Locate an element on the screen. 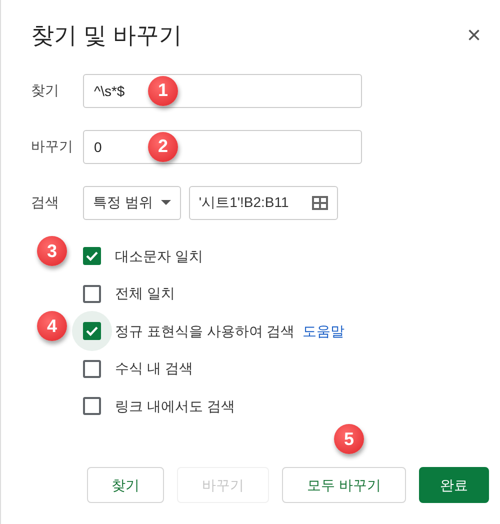 The image size is (500, 524). option-label: 대소문자 일치 is located at coordinates (159, 256).